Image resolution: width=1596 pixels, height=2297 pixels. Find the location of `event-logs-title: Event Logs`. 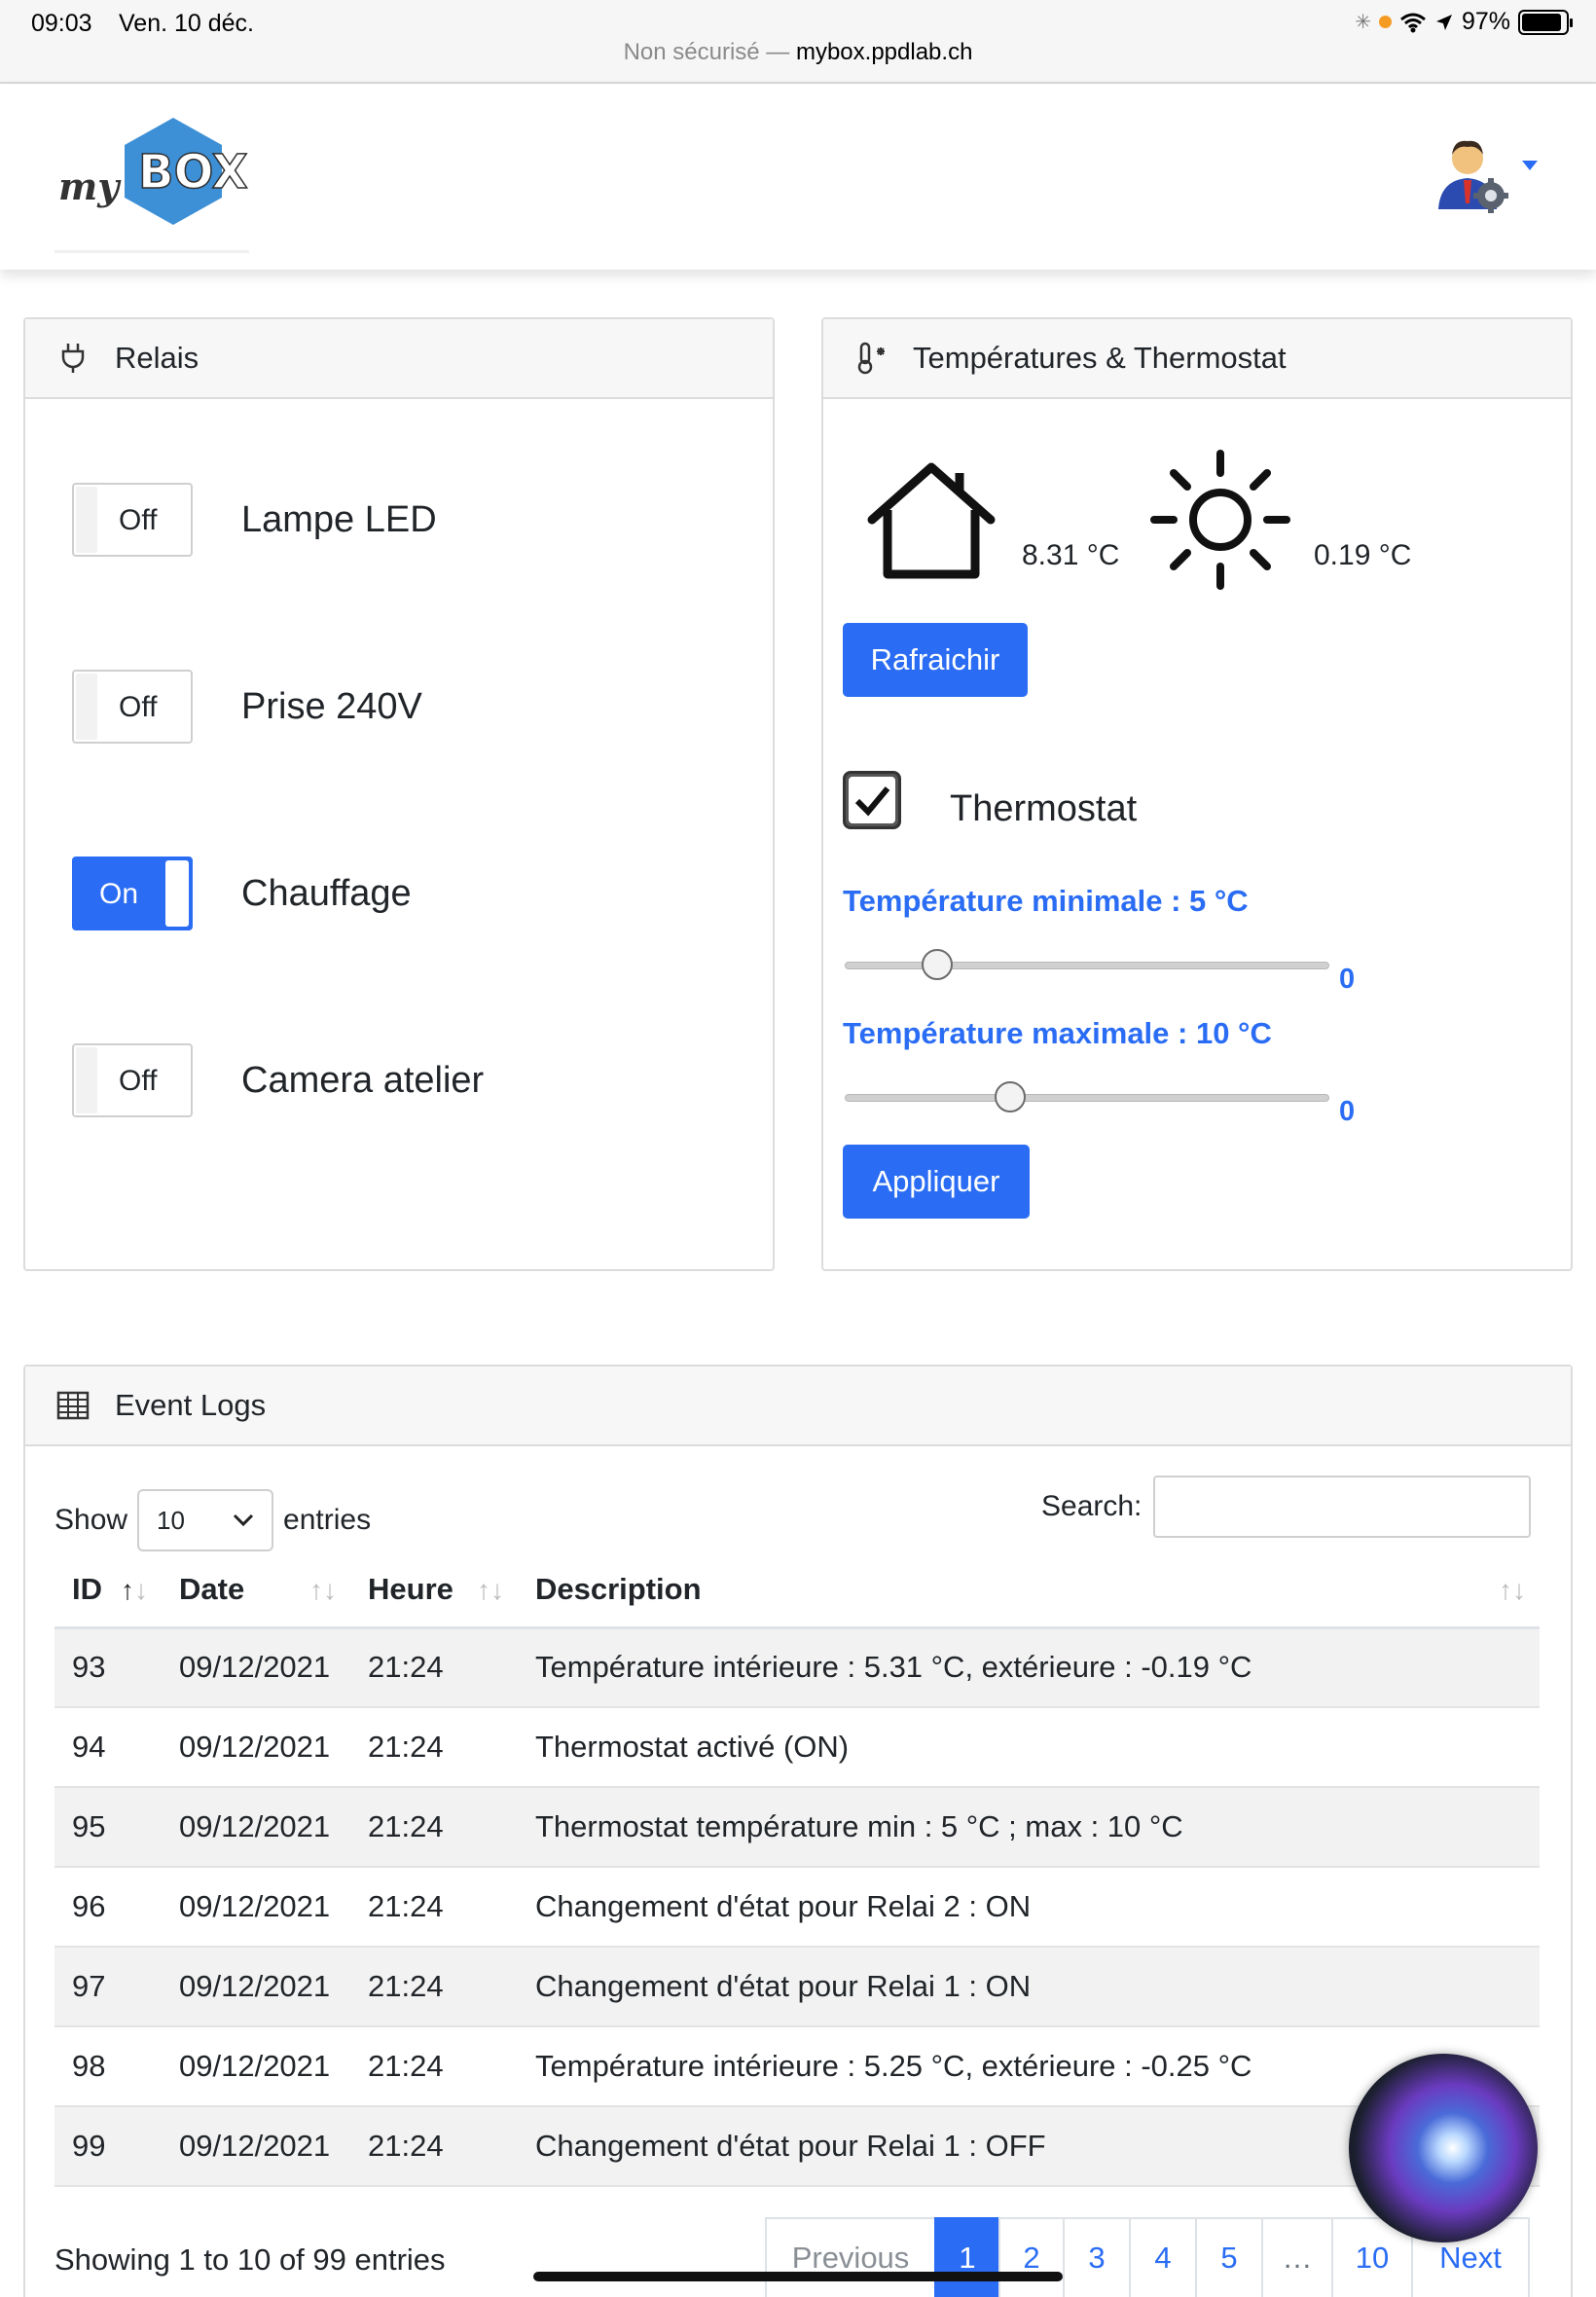

event-logs-title: Event Logs is located at coordinates (191, 1405).